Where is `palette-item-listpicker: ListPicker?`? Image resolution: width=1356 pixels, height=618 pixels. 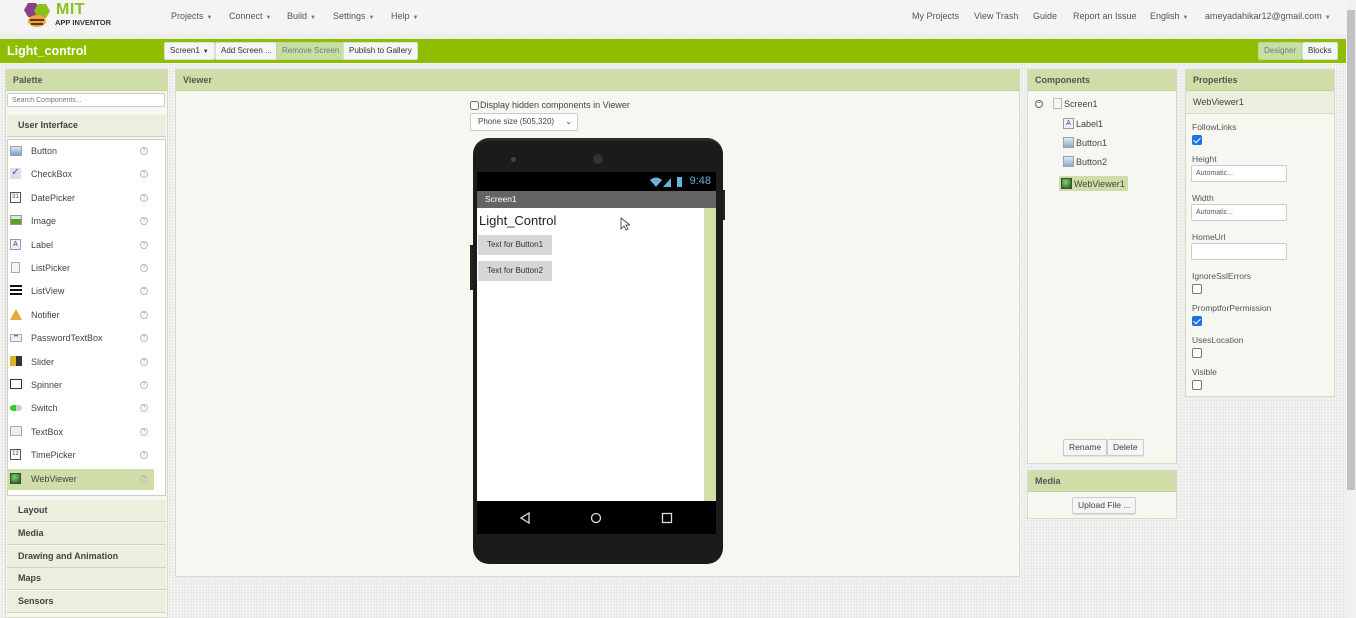 palette-item-listpicker: ListPicker? is located at coordinates (80, 268).